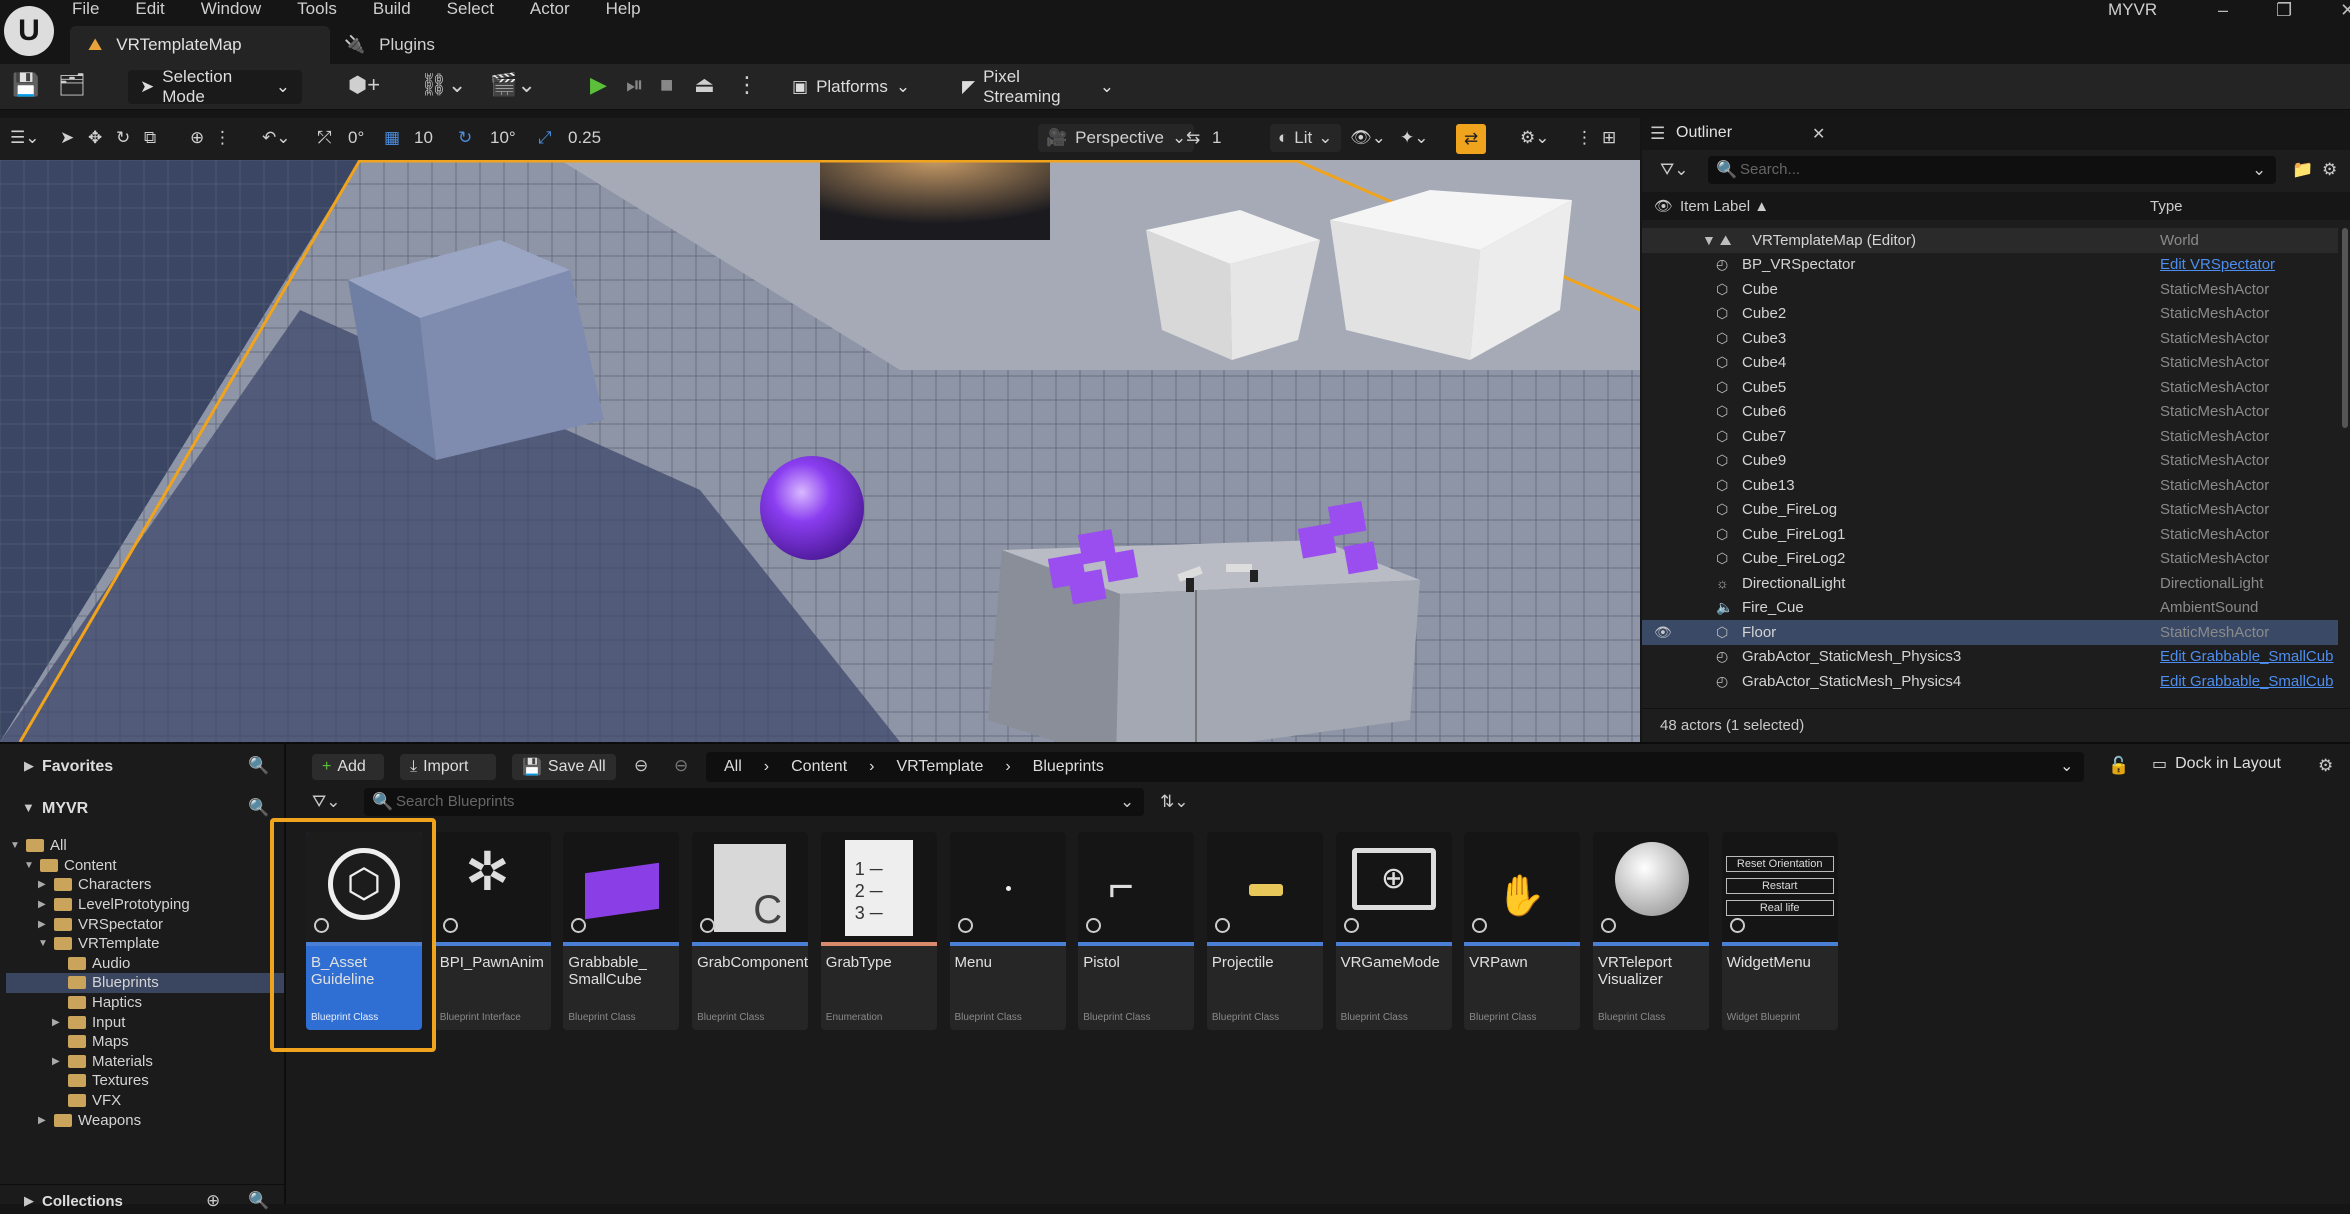 The height and width of the screenshot is (1214, 2350). Describe the element at coordinates (550, 9) in the screenshot. I see `menu-actor: Actor` at that location.